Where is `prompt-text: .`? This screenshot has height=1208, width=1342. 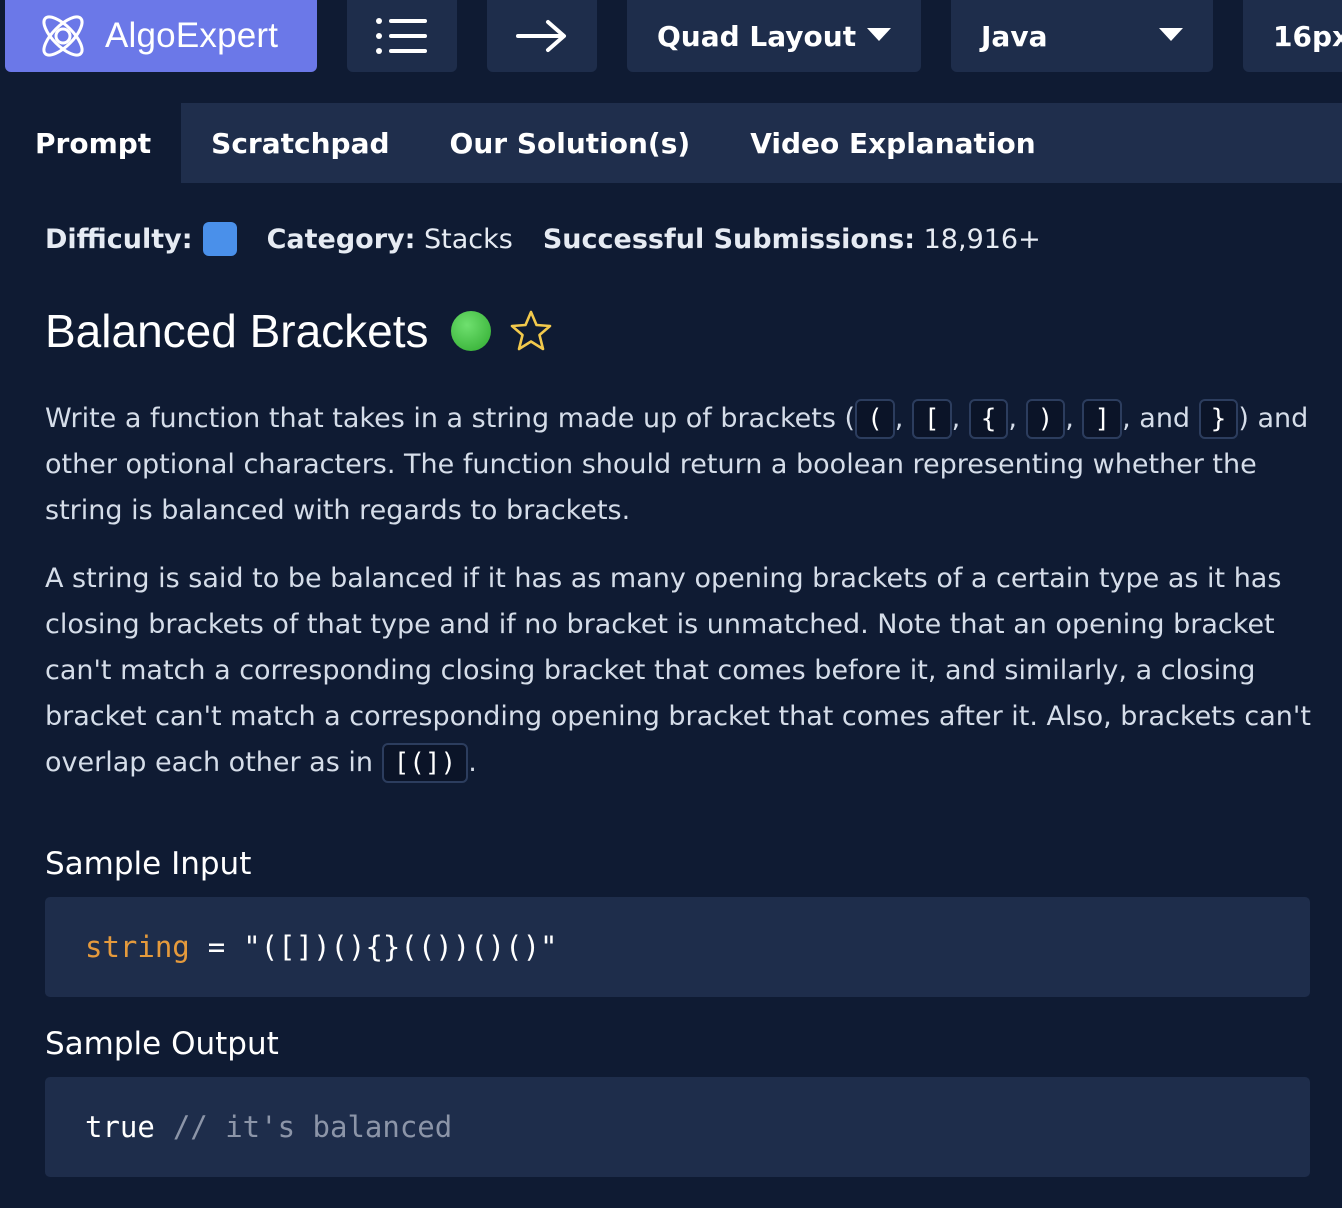
prompt-text: . is located at coordinates (472, 762).